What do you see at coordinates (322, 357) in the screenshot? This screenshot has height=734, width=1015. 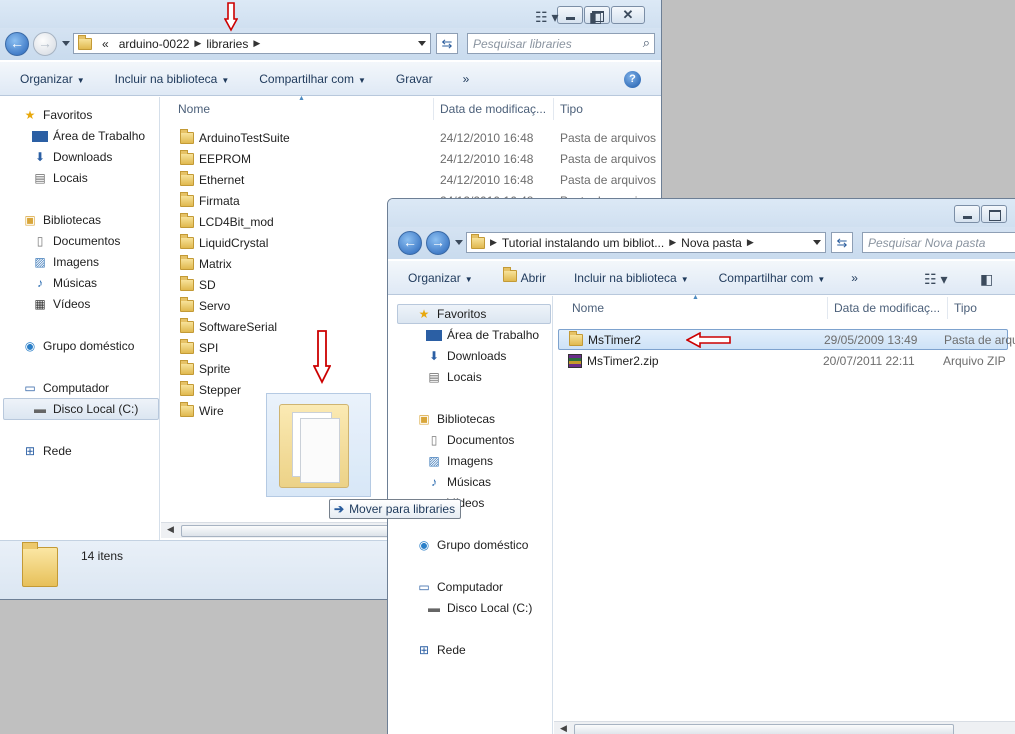 I see `annotation-down-arrow-icon` at bounding box center [322, 357].